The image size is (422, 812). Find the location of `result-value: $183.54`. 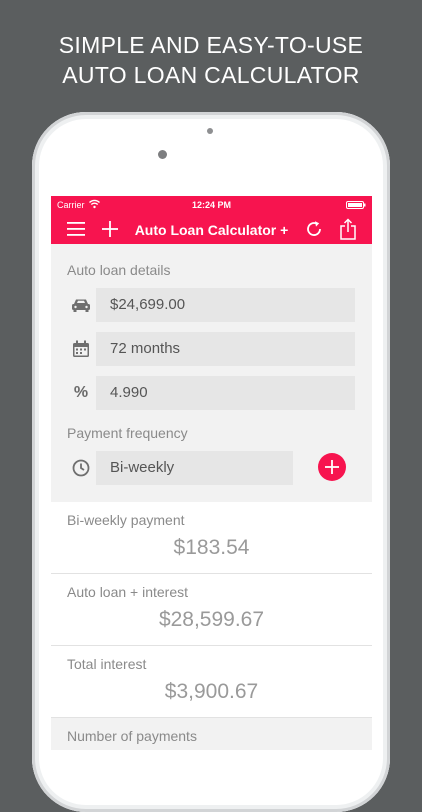

result-value: $183.54 is located at coordinates (211, 547).